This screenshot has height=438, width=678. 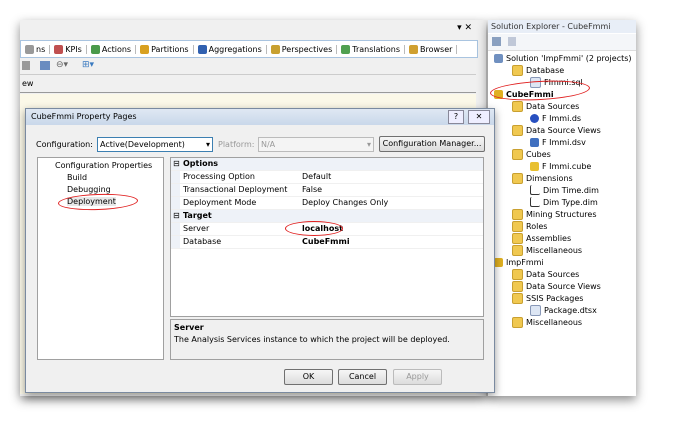 What do you see at coordinates (558, 142) in the screenshot?
I see `tree-item: F Immi.dsv` at bounding box center [558, 142].